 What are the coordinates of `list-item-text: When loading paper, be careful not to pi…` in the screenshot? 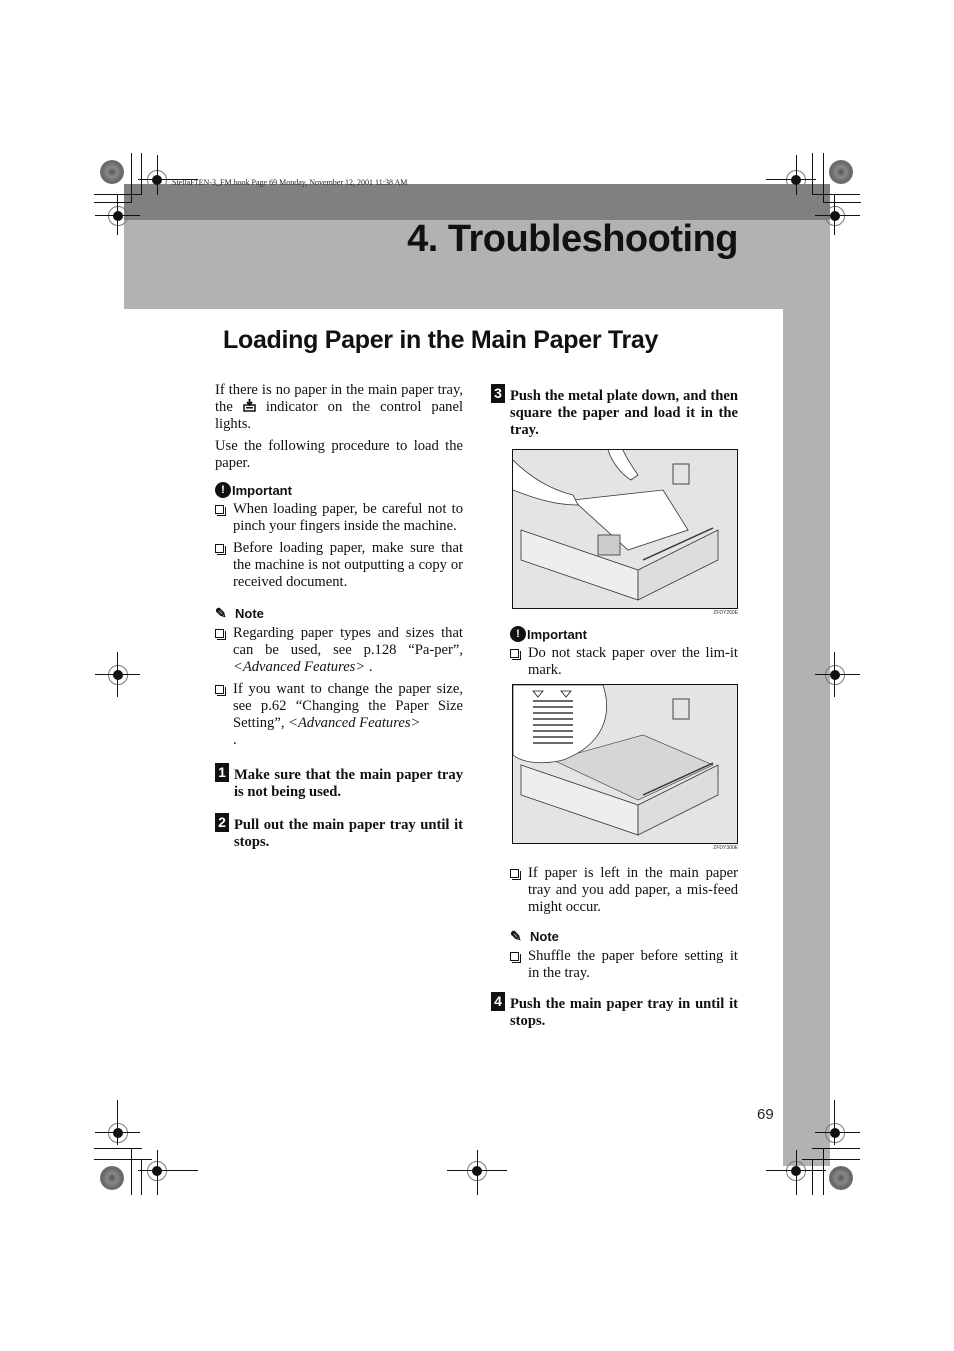 It's located at (348, 517).